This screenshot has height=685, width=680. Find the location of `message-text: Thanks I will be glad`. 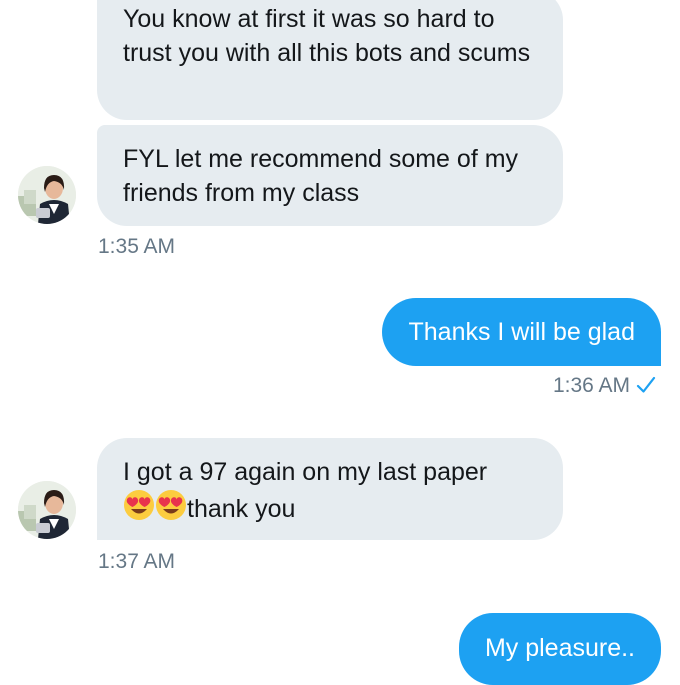

message-text: Thanks I will be glad is located at coordinates (521, 332).